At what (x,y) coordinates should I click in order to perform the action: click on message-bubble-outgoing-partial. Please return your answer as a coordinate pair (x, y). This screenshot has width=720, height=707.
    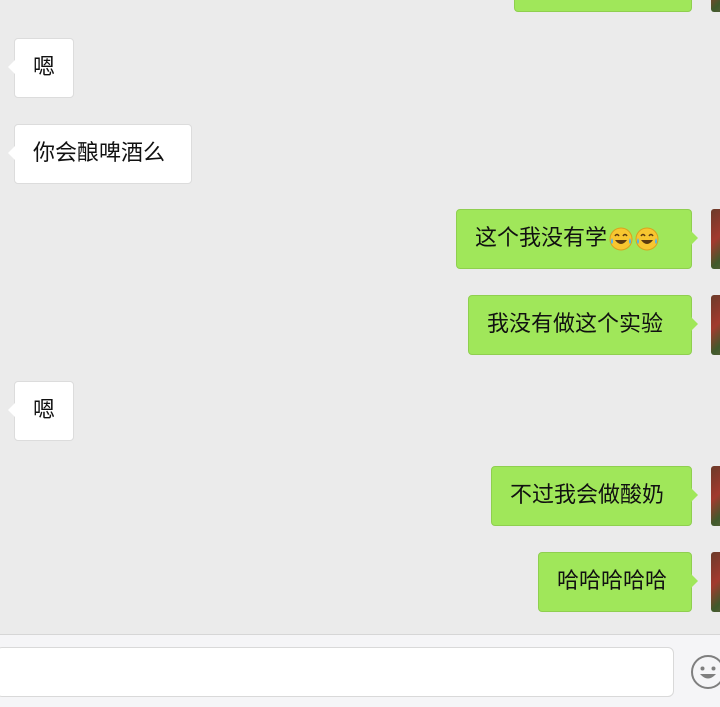
    Looking at the image, I should click on (603, 6).